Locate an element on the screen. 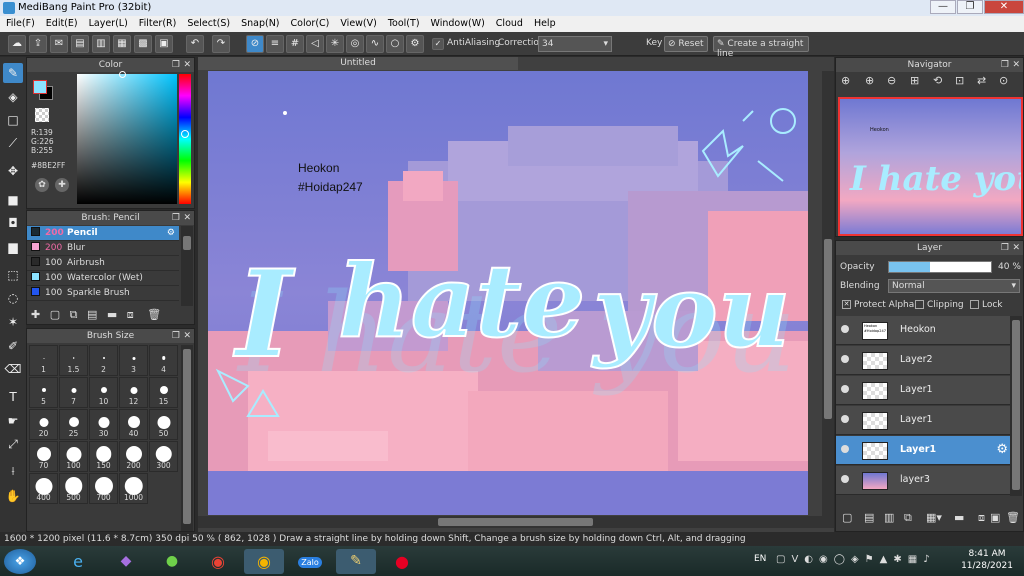 This screenshot has width=1024, height=576. menu-view: View(V) is located at coordinates (357, 22).